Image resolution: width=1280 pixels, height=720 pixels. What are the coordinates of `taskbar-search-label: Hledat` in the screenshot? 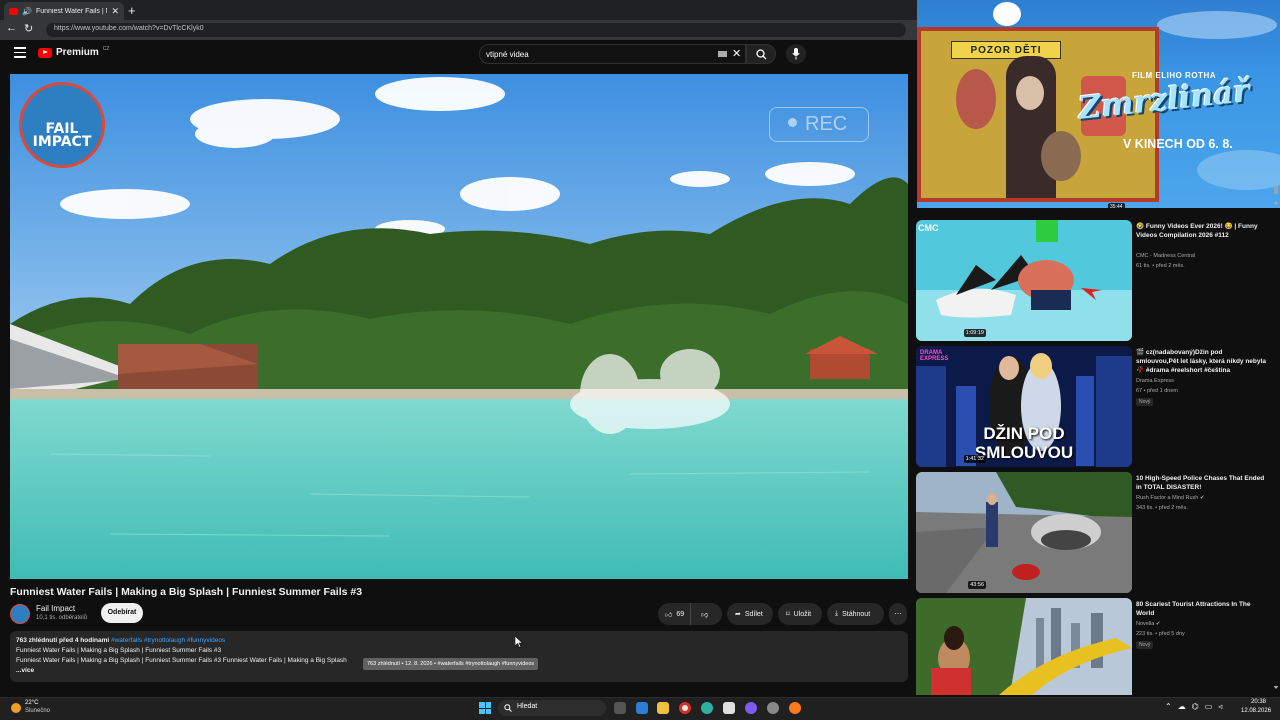 It's located at (527, 706).